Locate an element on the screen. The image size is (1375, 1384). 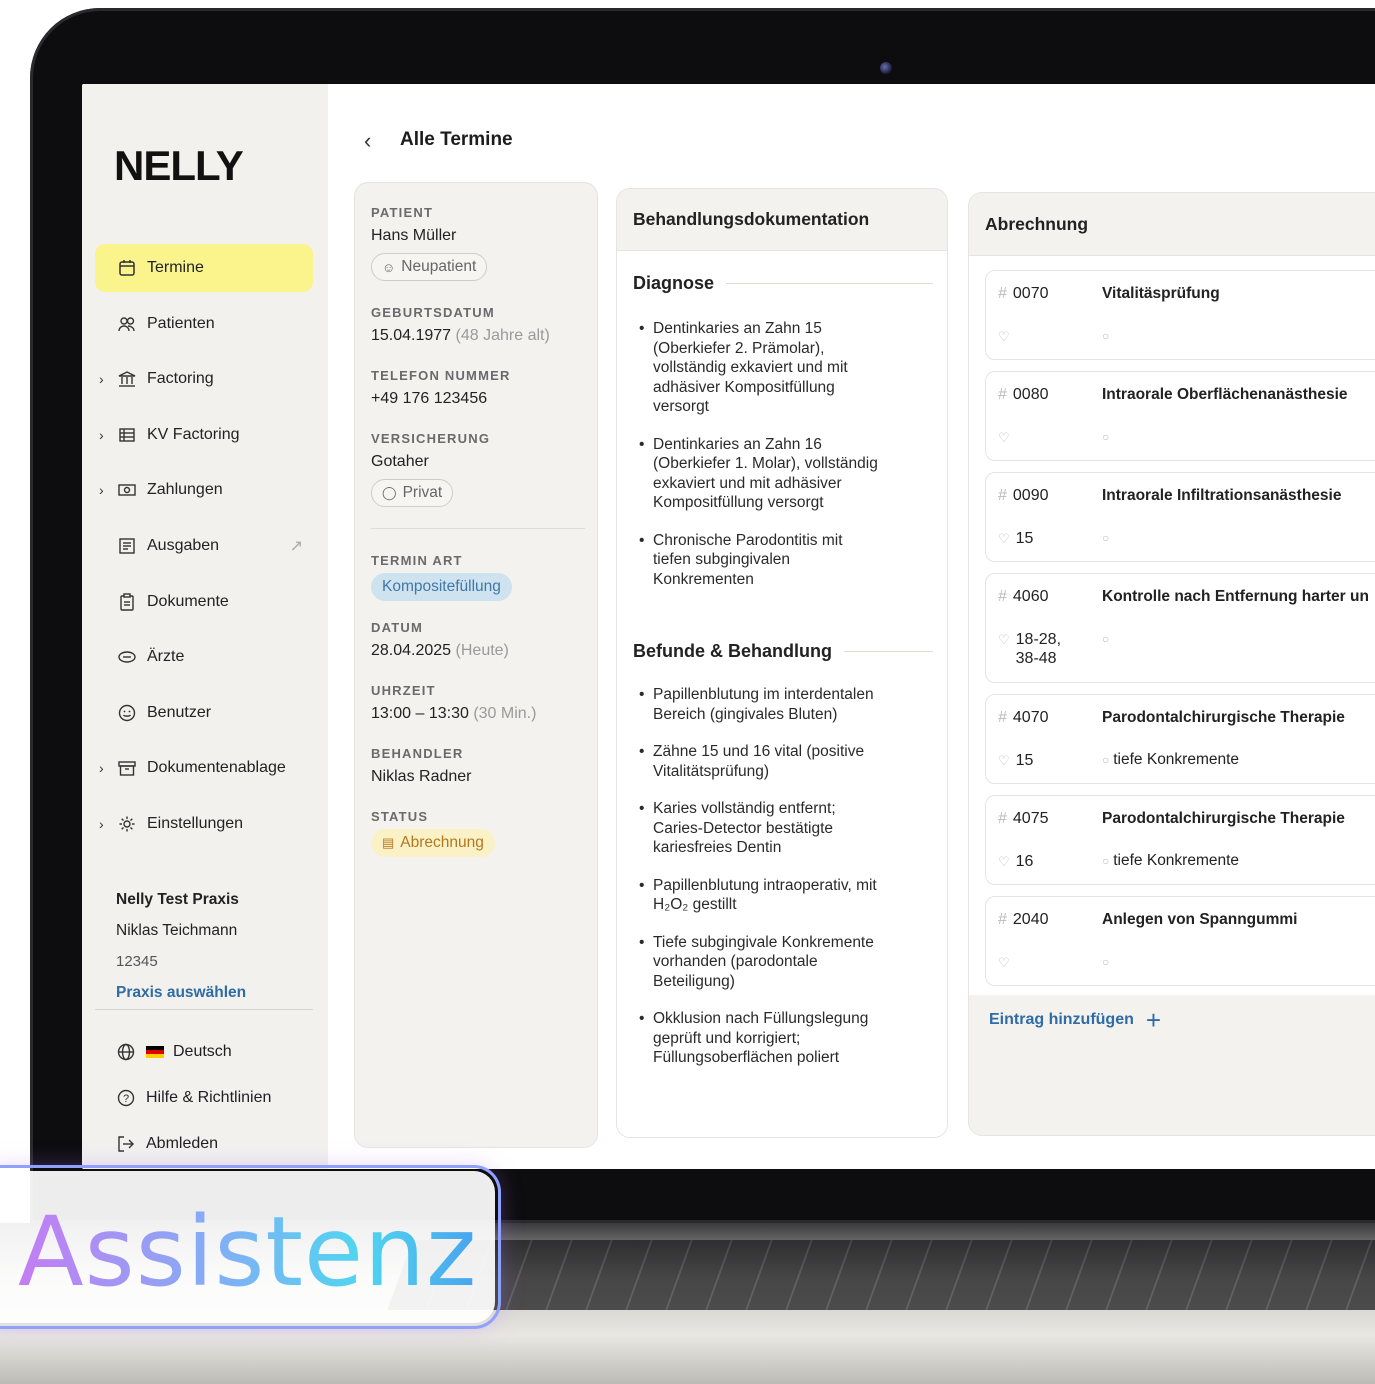
tooth-text: 16 is located at coordinates (1024, 861).